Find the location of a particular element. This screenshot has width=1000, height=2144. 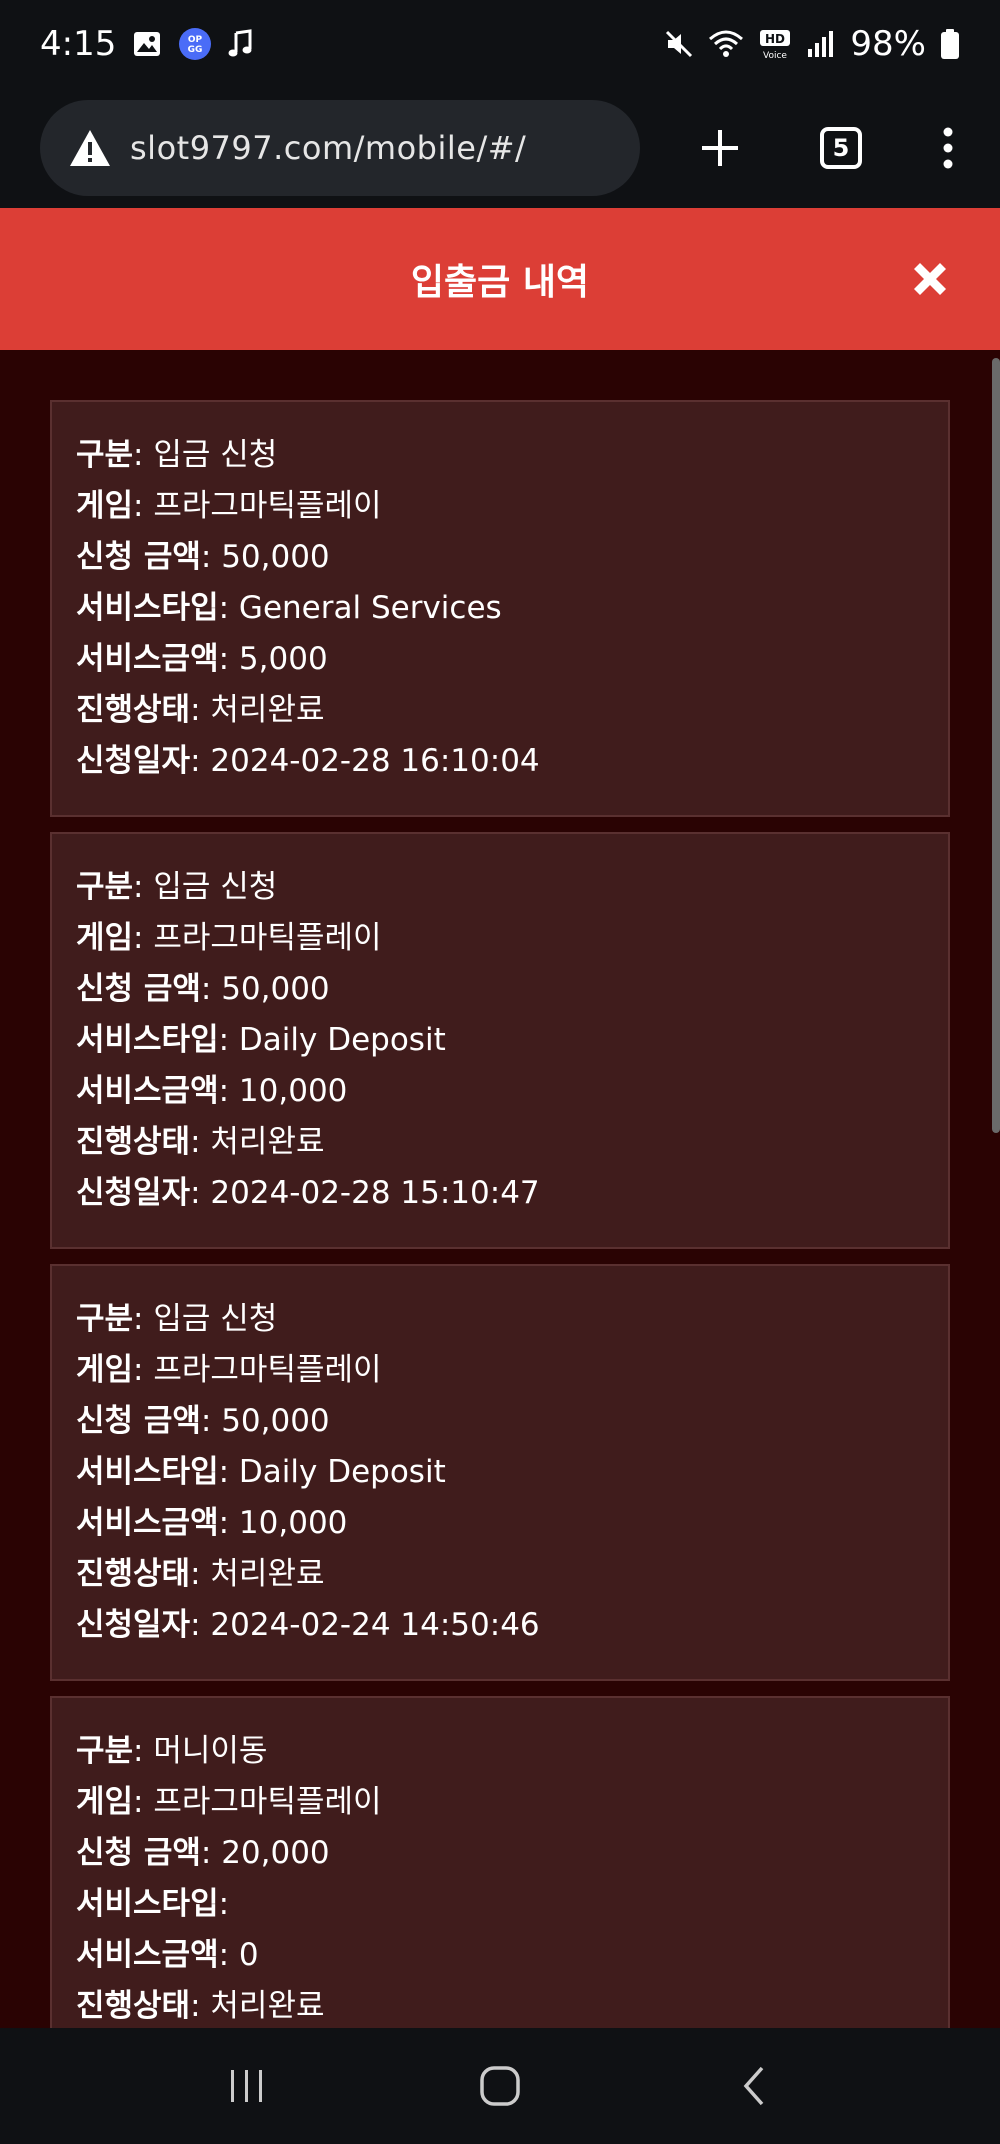

home-button is located at coordinates (500, 2086).